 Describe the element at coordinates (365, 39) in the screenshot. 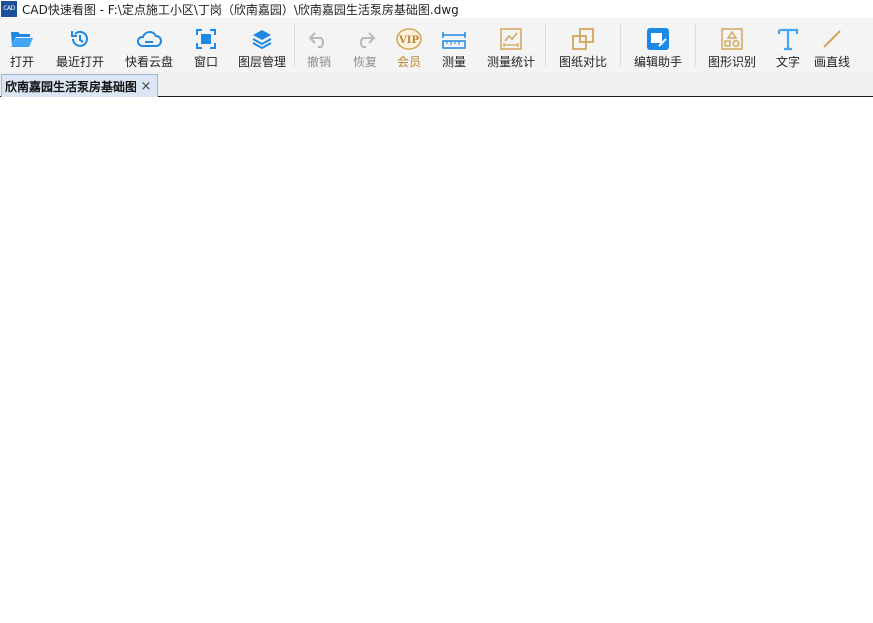

I see `redo-icon` at that location.